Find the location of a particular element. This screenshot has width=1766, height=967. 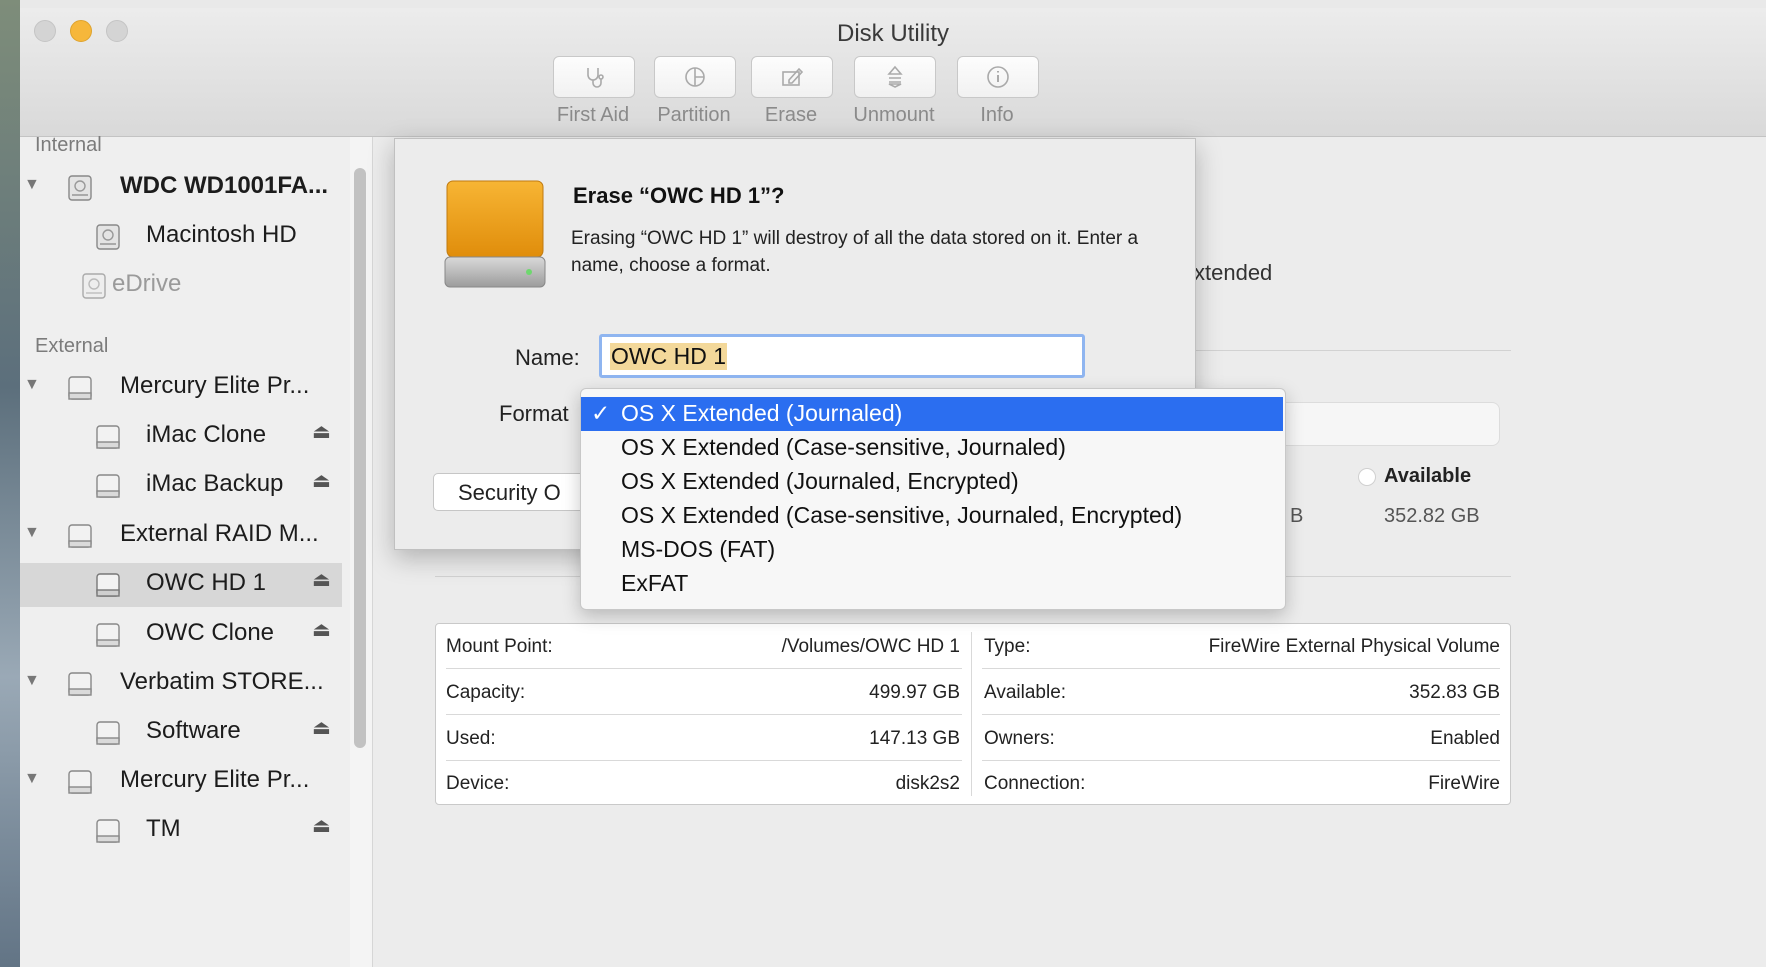

menu-item-label: OS X Extended (Journaled) is located at coordinates (762, 413).